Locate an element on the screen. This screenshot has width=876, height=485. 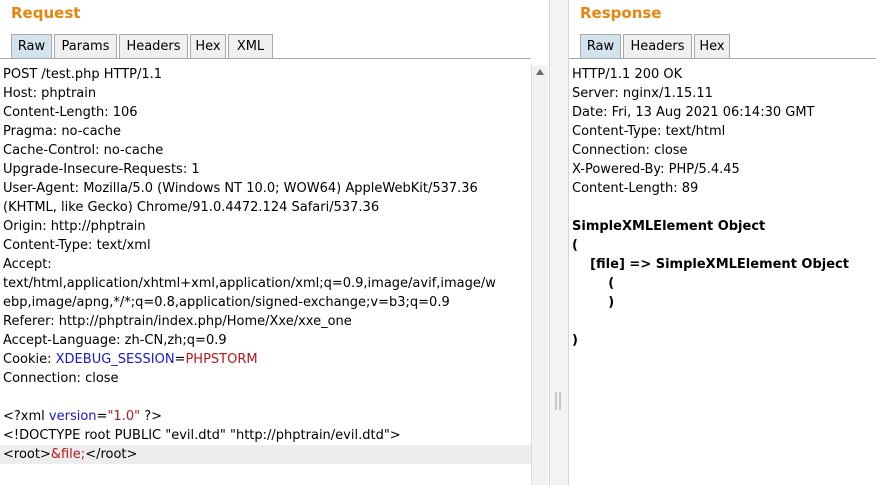
xml-open-tag: <root> is located at coordinates (27, 454).